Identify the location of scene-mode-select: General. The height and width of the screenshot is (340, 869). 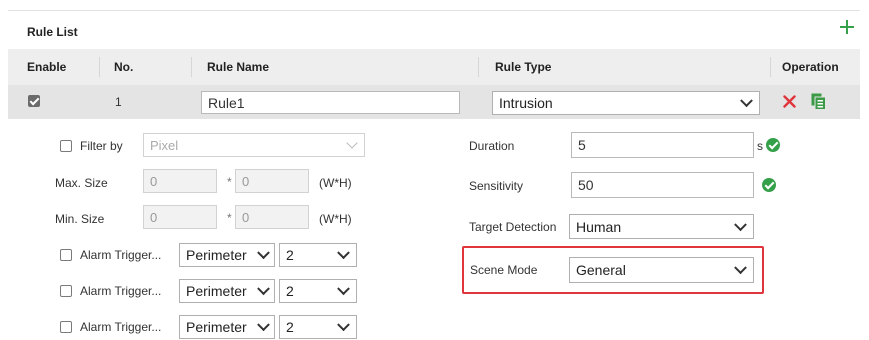
(661, 270).